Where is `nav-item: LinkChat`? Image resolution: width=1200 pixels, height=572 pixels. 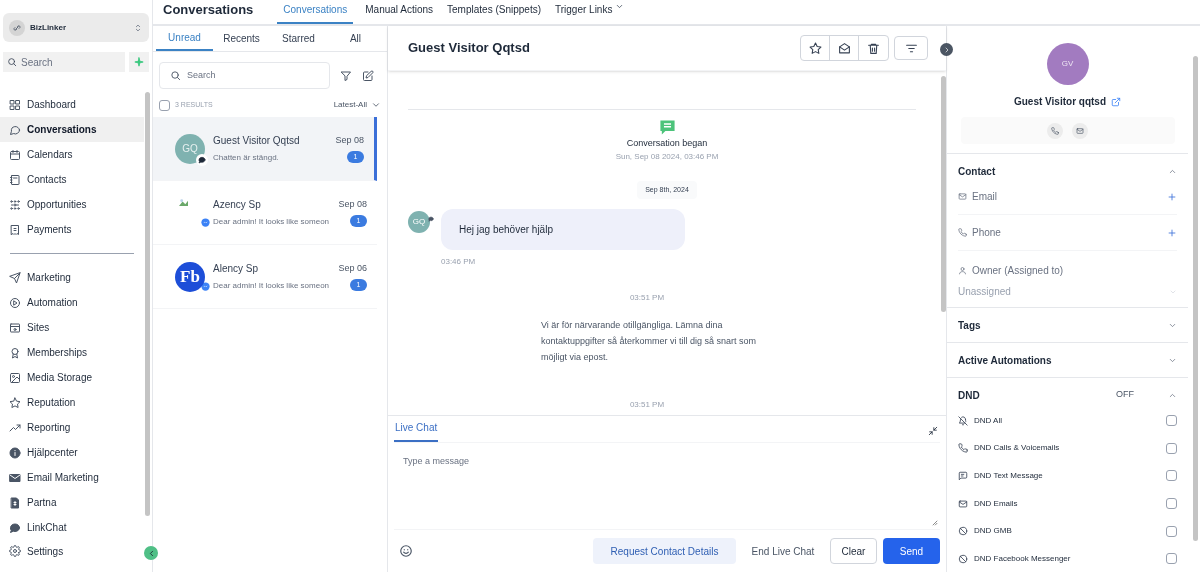
nav-item: LinkChat is located at coordinates (72, 527).